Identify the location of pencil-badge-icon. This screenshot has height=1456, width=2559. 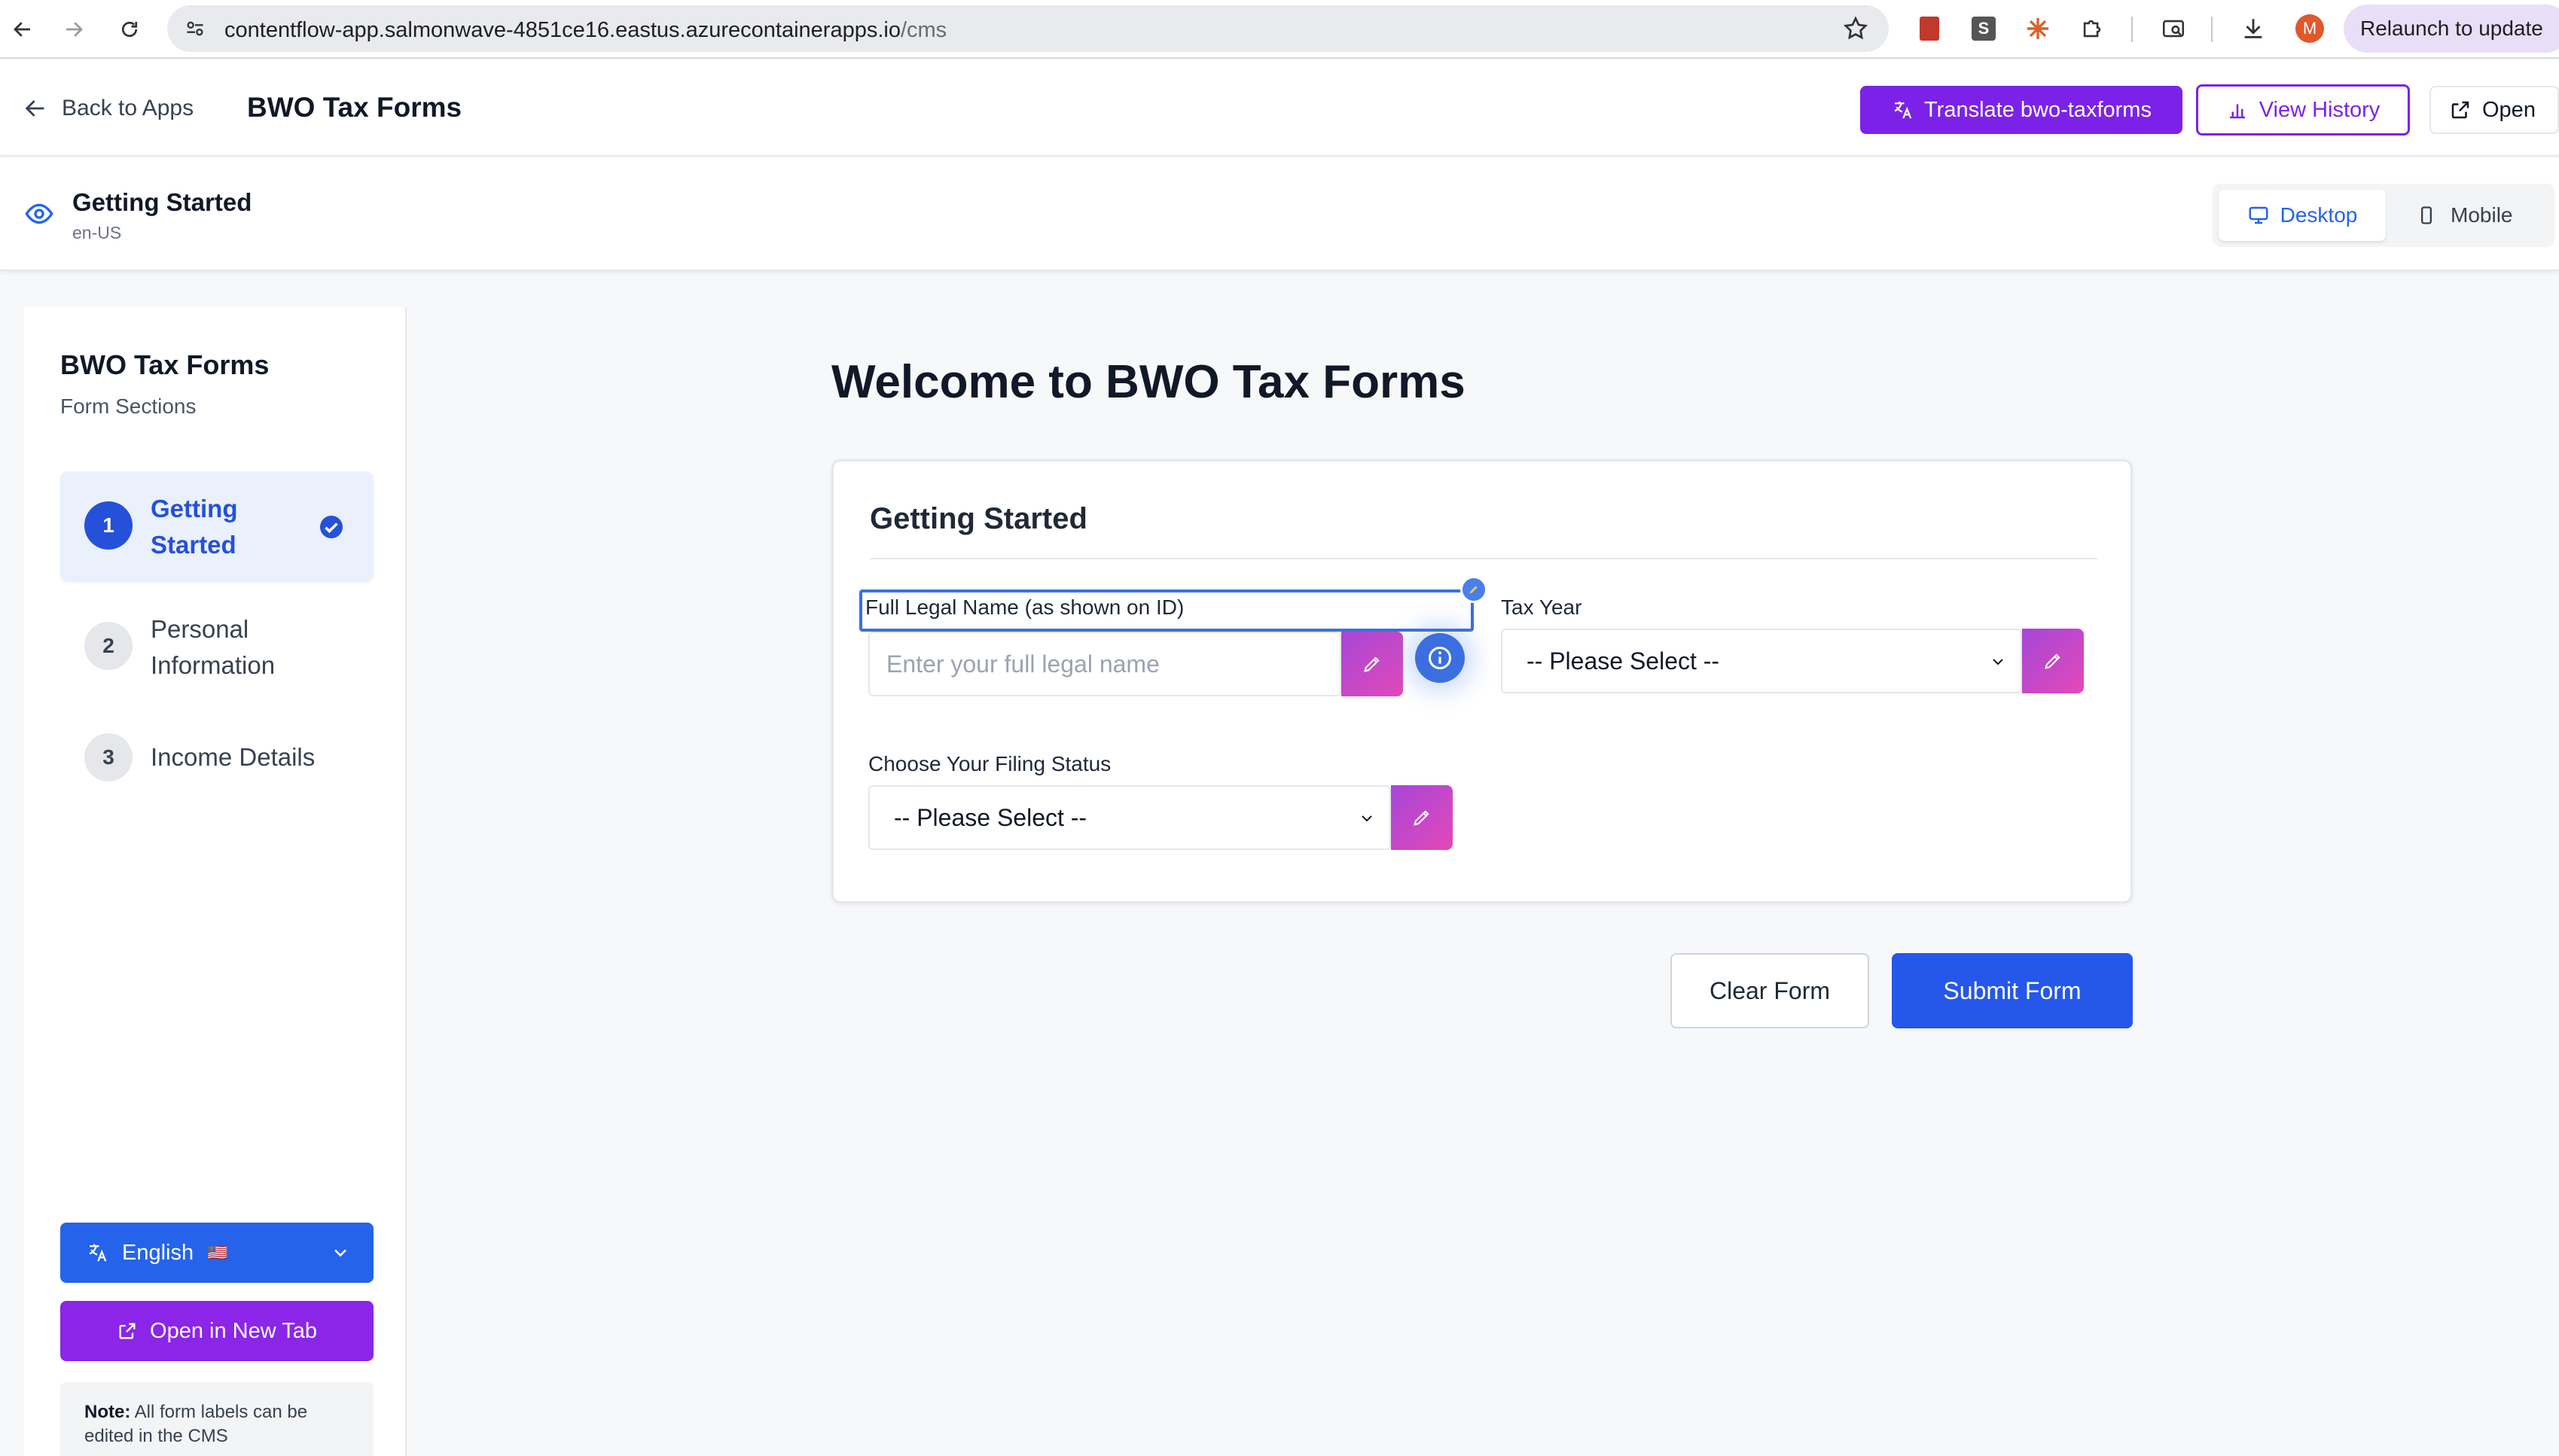
(1473, 589).